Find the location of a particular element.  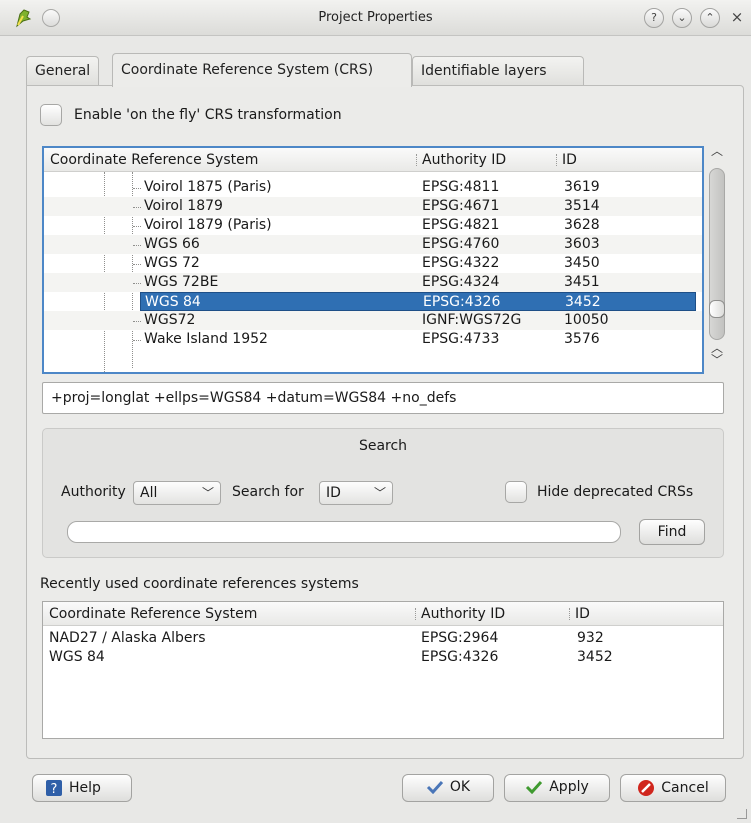

crs-row-selected: WGS 84 EPSG:4326 3452 is located at coordinates (418, 301).